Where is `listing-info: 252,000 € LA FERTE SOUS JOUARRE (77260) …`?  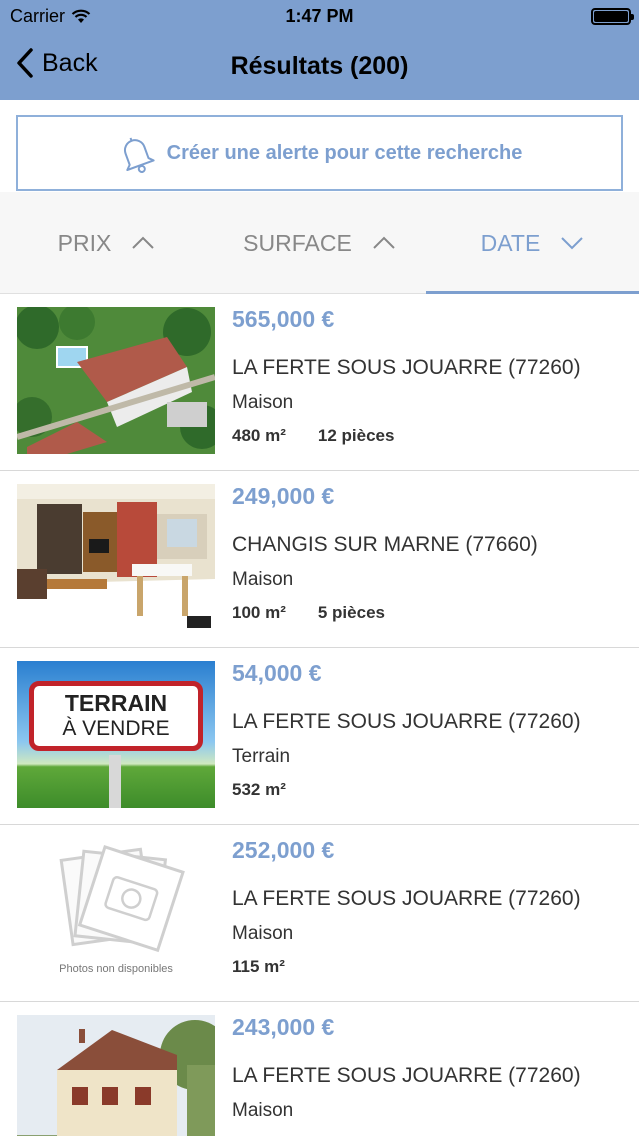
listing-info: 252,000 € LA FERTE SOUS JOUARRE (77260) … is located at coordinates (430, 907).